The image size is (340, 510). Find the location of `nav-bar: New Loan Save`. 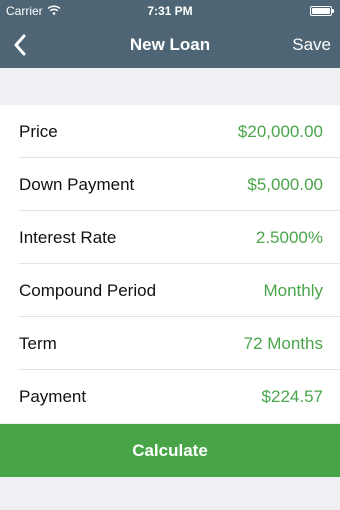

nav-bar: New Loan Save is located at coordinates (170, 45).